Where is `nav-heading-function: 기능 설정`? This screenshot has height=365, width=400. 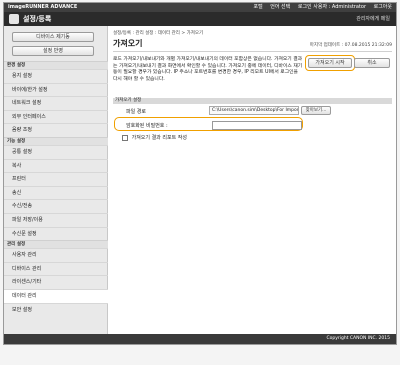
nav-heading-function: 기능 설정 is located at coordinates (56, 140).